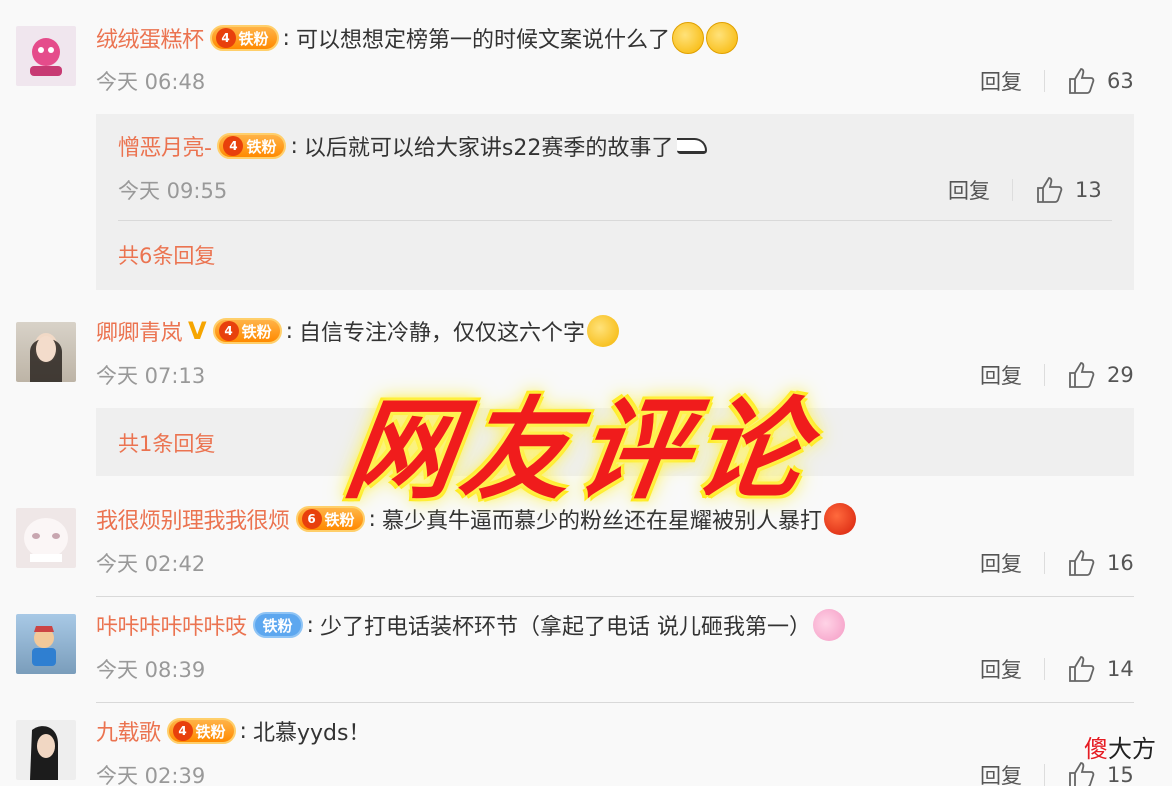  I want to click on comment-text: 自信专注冷静，仅仅这六个字, so click(442, 333).